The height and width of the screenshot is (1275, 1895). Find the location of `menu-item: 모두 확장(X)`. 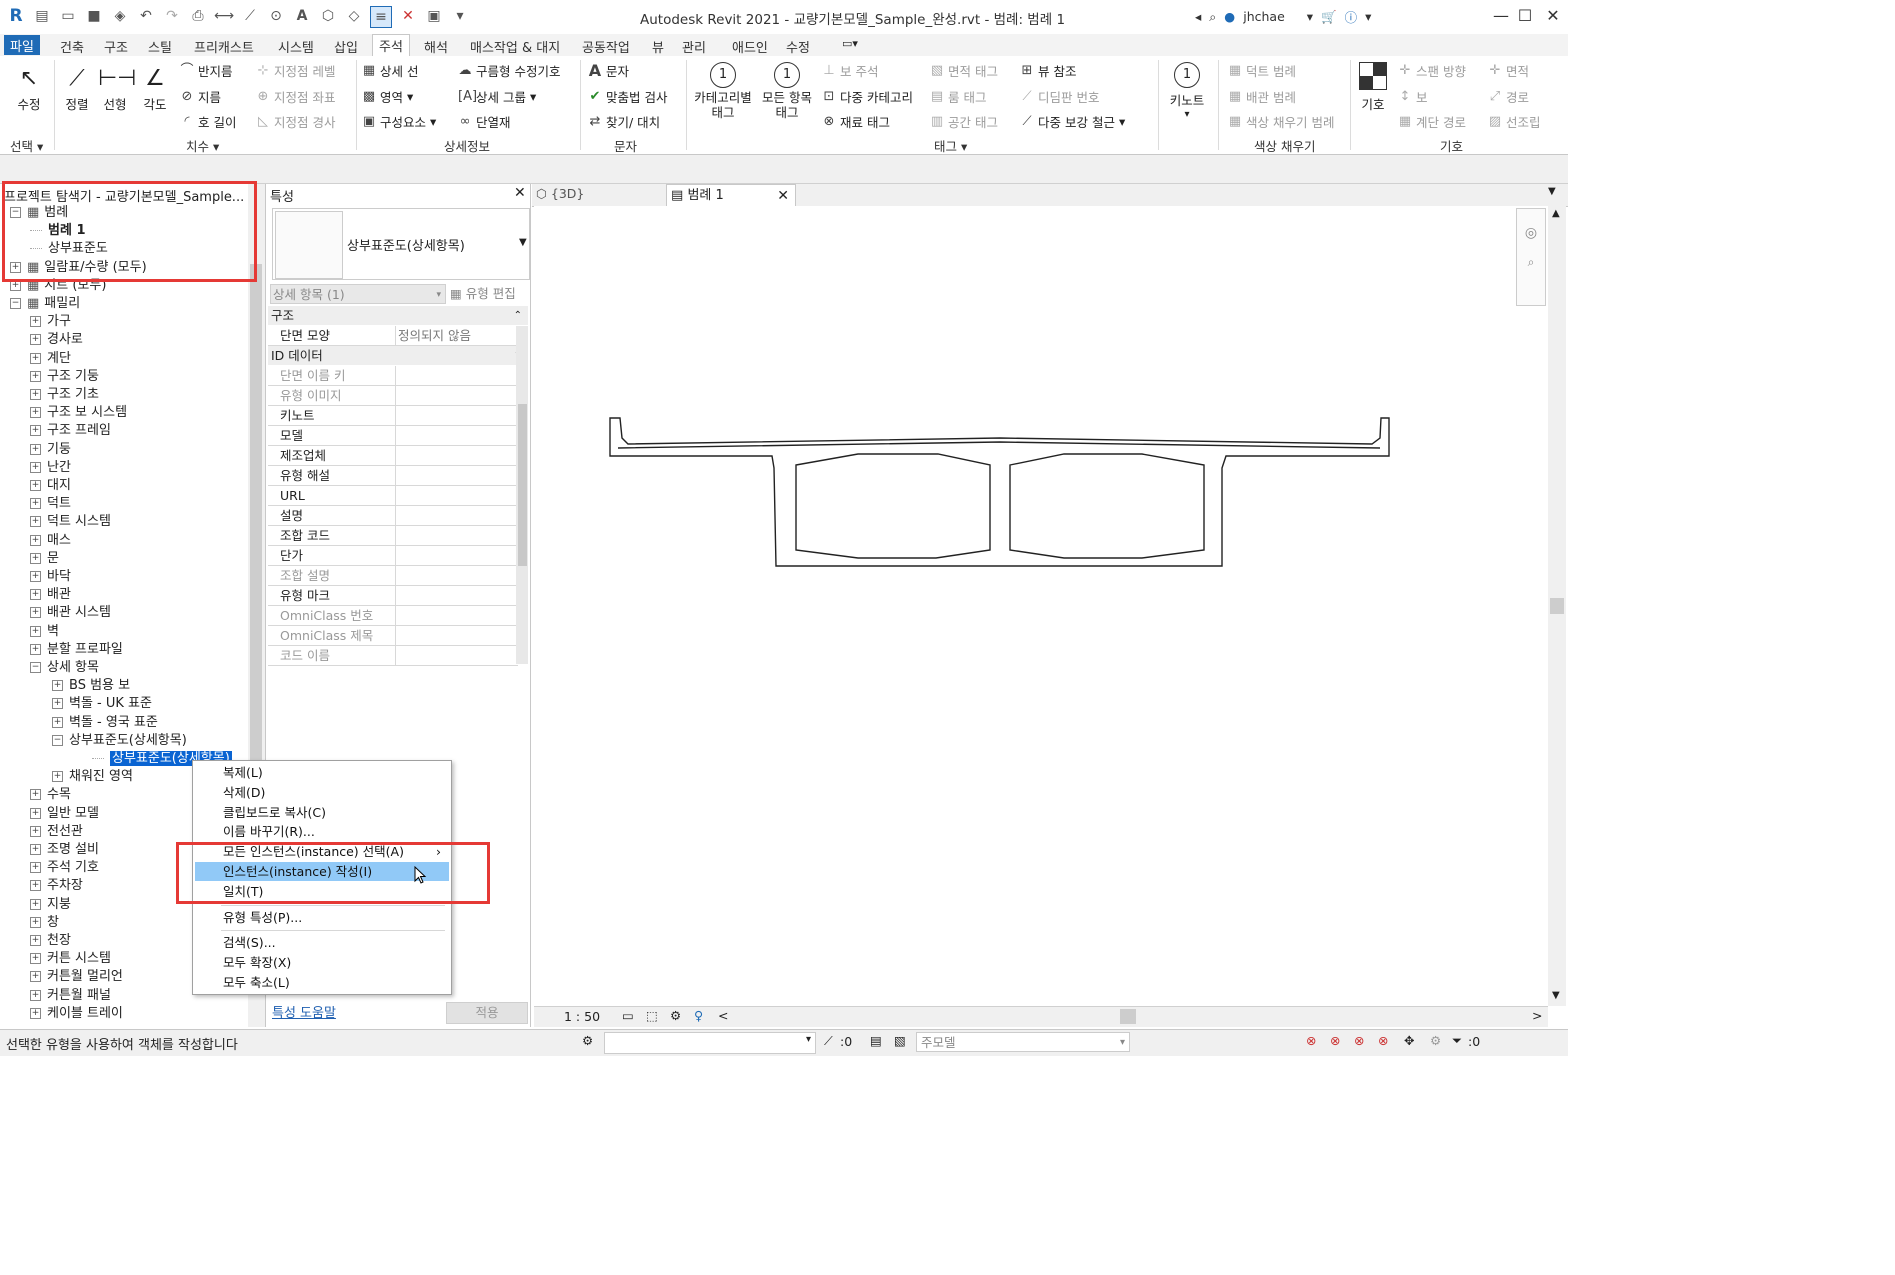

menu-item: 모두 확장(X) is located at coordinates (322, 962).